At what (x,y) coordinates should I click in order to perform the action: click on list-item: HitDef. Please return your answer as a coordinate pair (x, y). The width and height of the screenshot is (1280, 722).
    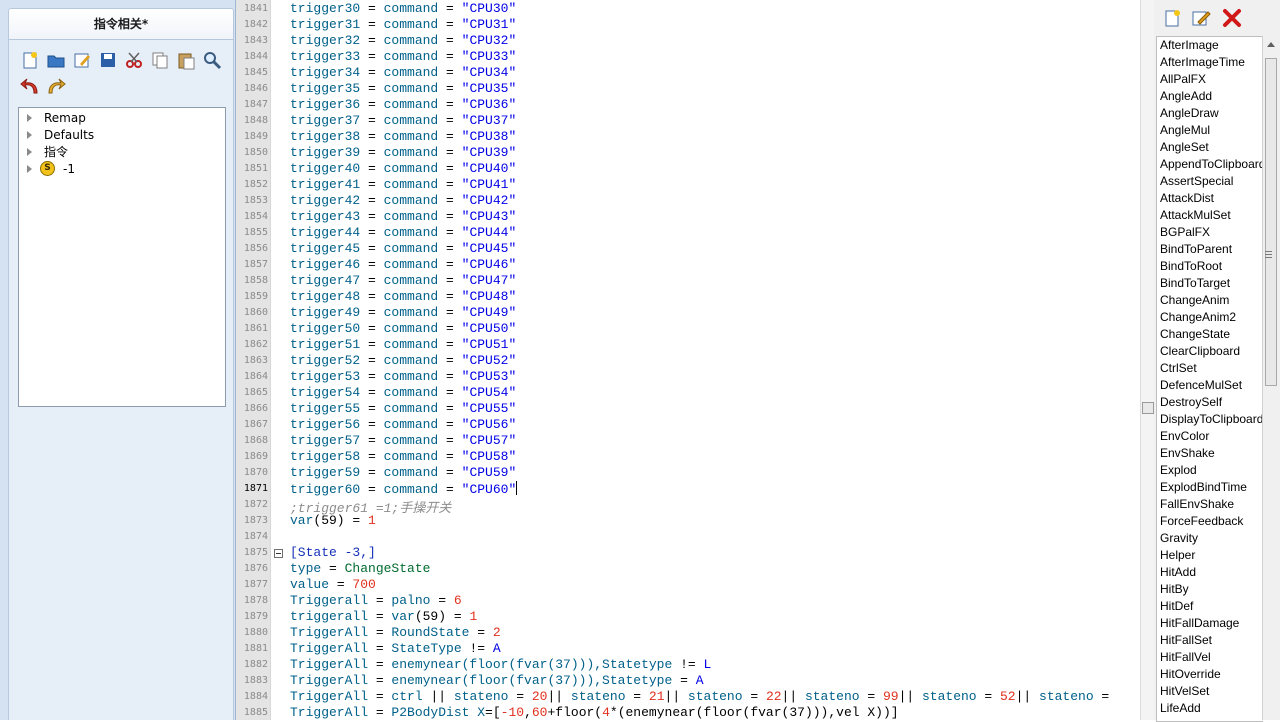
    Looking at the image, I should click on (1210, 606).